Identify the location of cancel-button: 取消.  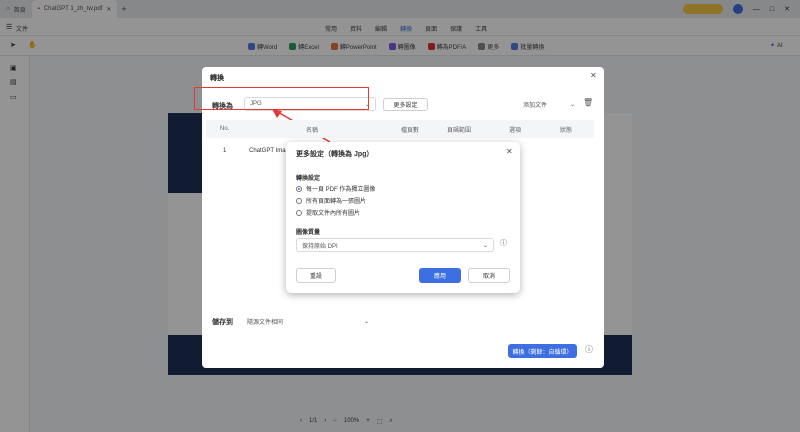
(489, 275).